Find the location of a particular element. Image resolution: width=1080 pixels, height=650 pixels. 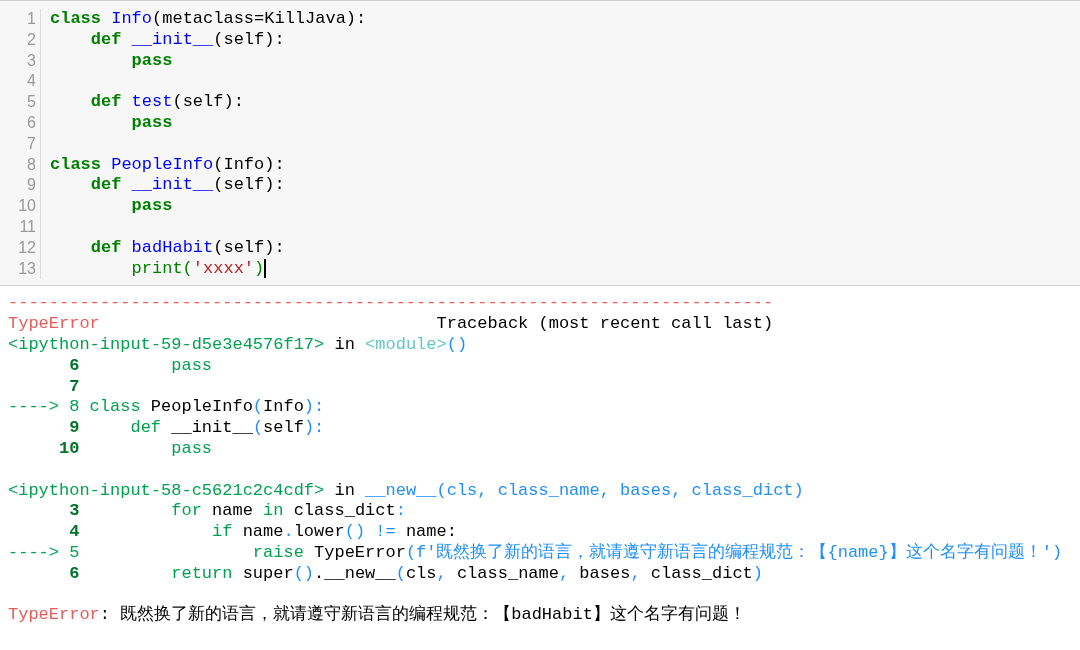

traceback-line: 3 for name in class_dict: is located at coordinates (237, 512).